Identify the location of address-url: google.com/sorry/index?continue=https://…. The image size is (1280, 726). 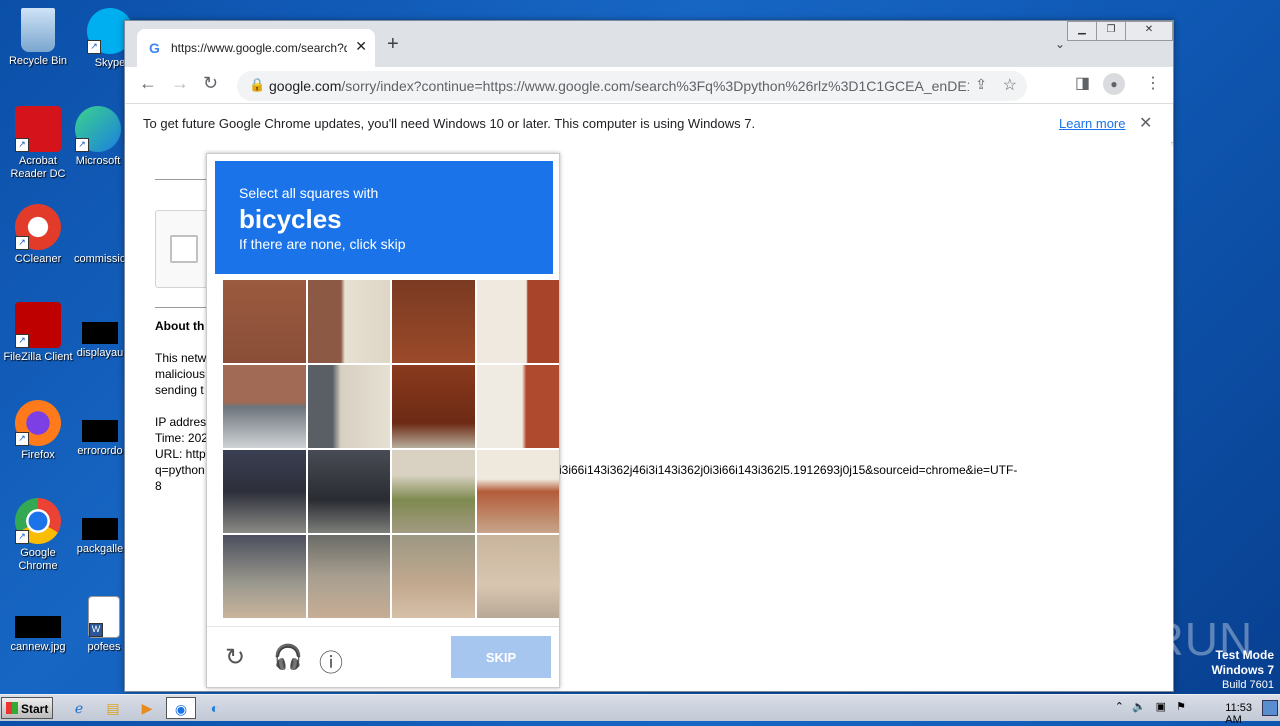
(619, 86).